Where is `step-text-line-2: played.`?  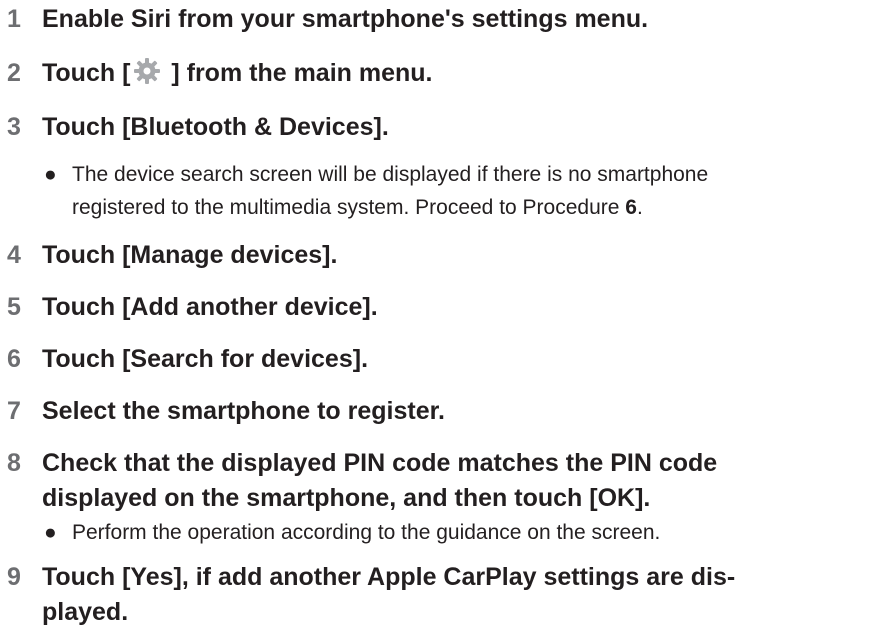 step-text-line-2: played. is located at coordinates (85, 612).